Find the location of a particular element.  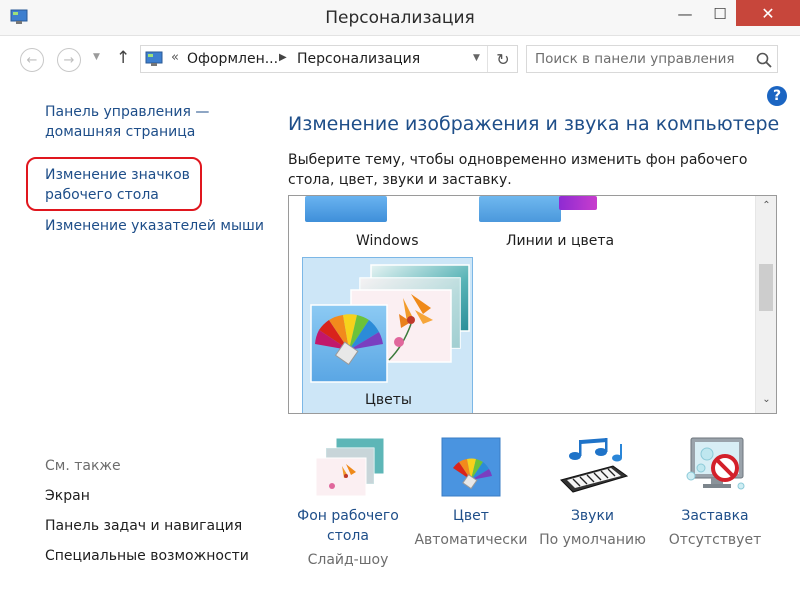

refresh-button: ↻ is located at coordinates (502, 59).